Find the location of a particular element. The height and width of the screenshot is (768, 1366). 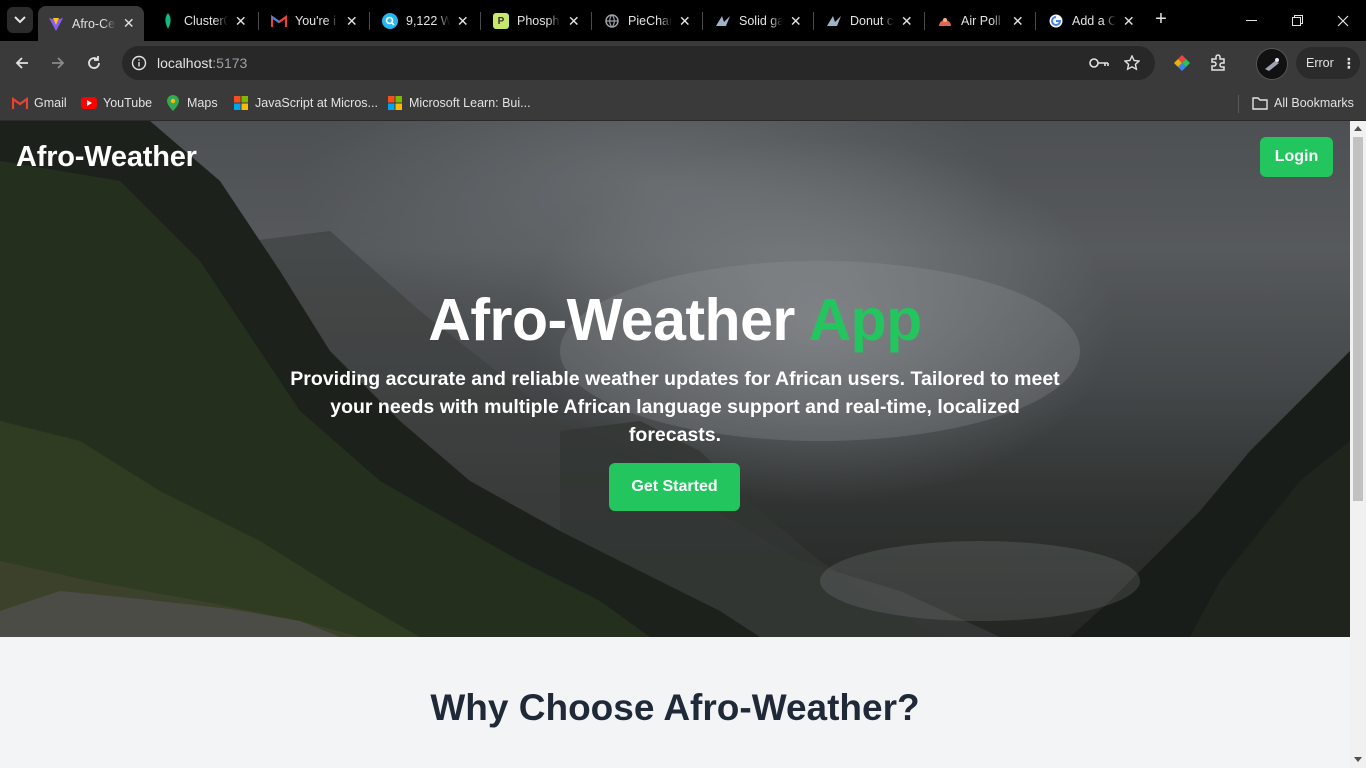

tab-solid-gauge: Solid ga ✕ is located at coordinates (758, 21).